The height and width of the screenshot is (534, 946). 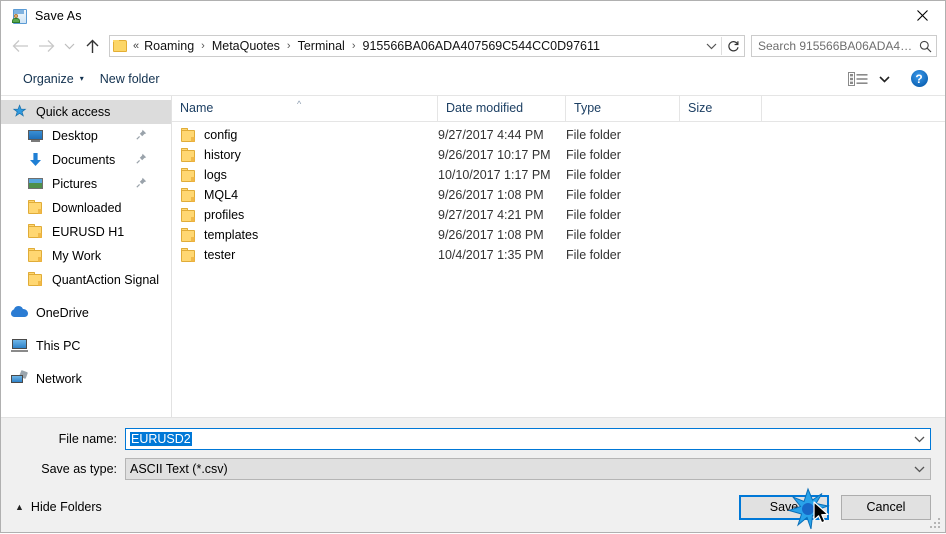 I want to click on hide-folders-button: ▲ Hide Folders, so click(x=55, y=507).